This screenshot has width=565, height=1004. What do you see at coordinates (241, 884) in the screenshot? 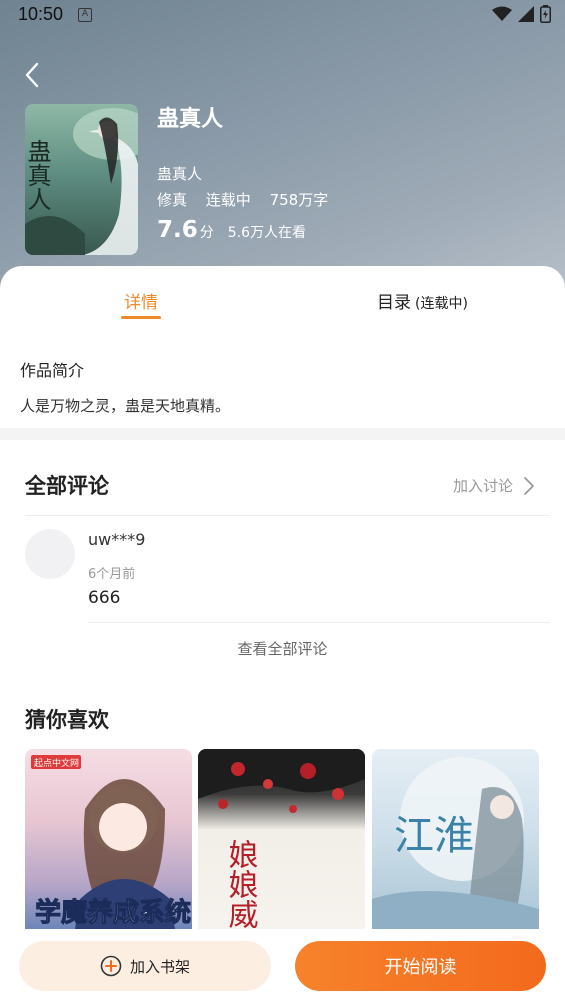
I see `cover-title-text: 娘娘威武` at bounding box center [241, 884].